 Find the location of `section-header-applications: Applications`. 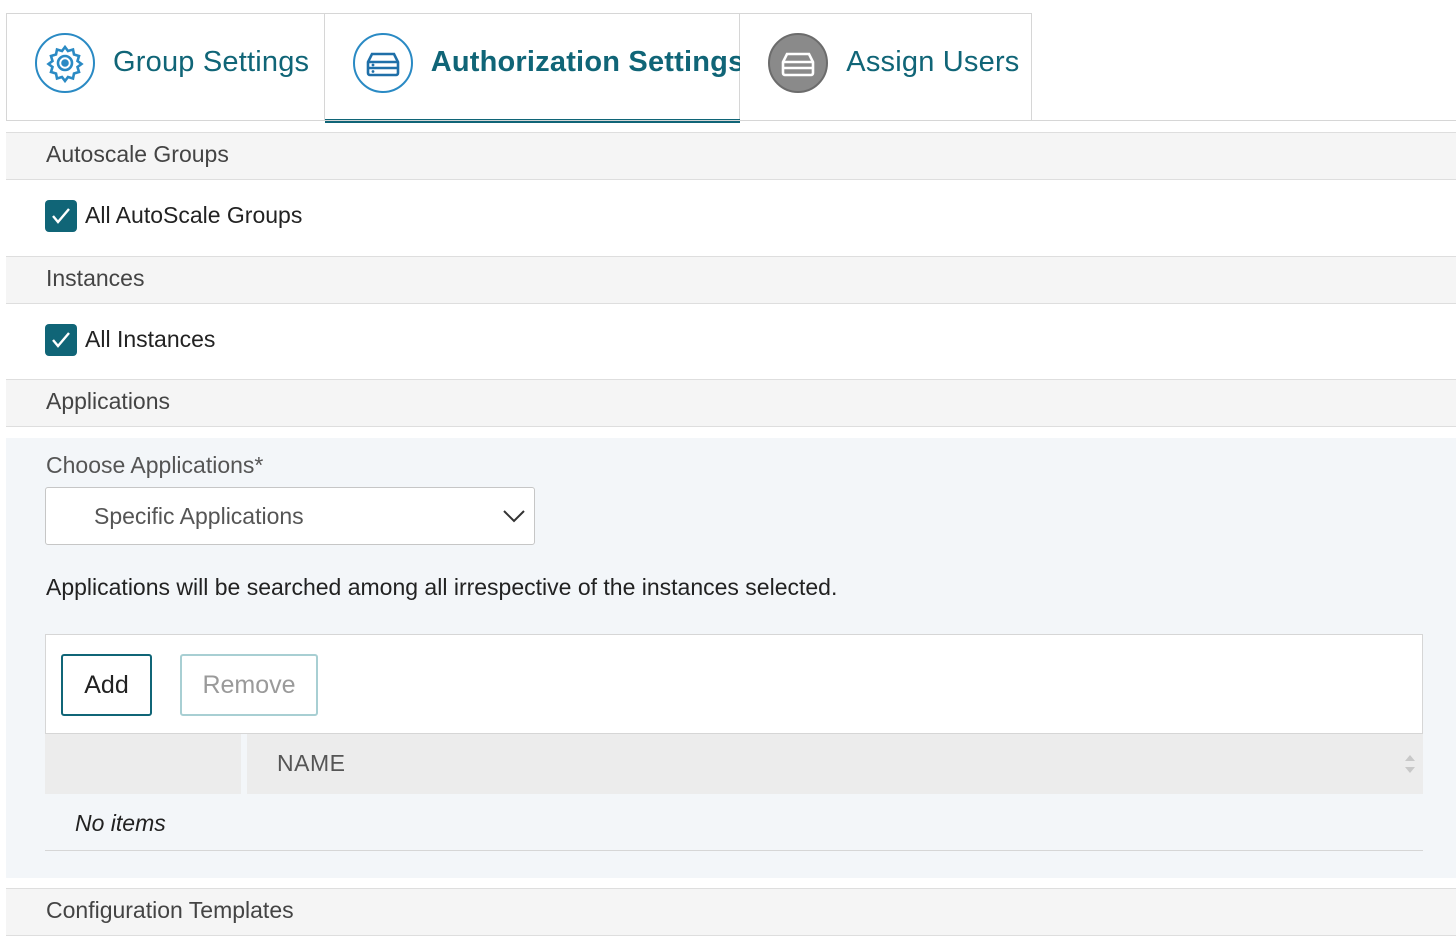

section-header-applications: Applications is located at coordinates (731, 403).